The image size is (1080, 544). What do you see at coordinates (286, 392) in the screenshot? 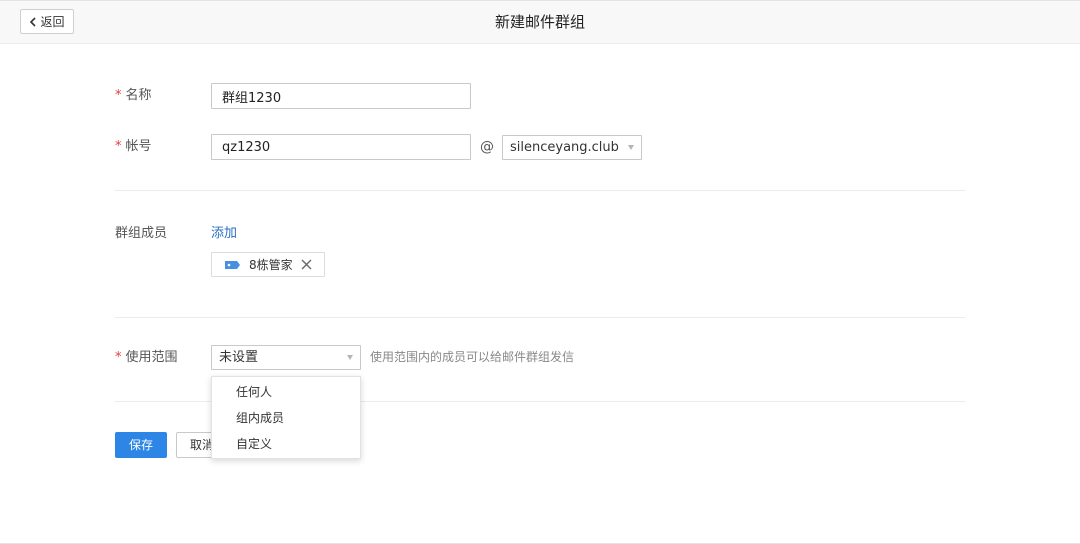
I see `scope-option-anyone: 任何人` at bounding box center [286, 392].